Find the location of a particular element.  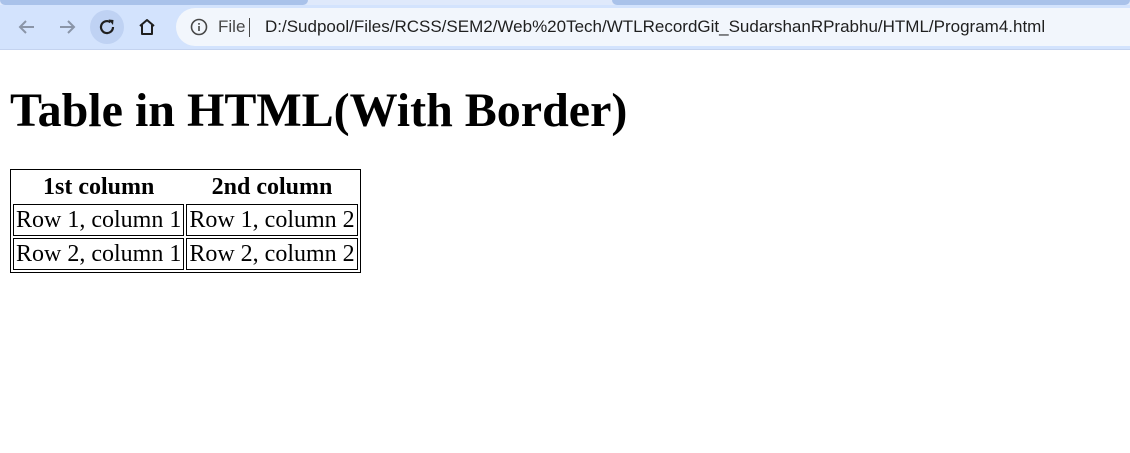

home-icon is located at coordinates (147, 27).